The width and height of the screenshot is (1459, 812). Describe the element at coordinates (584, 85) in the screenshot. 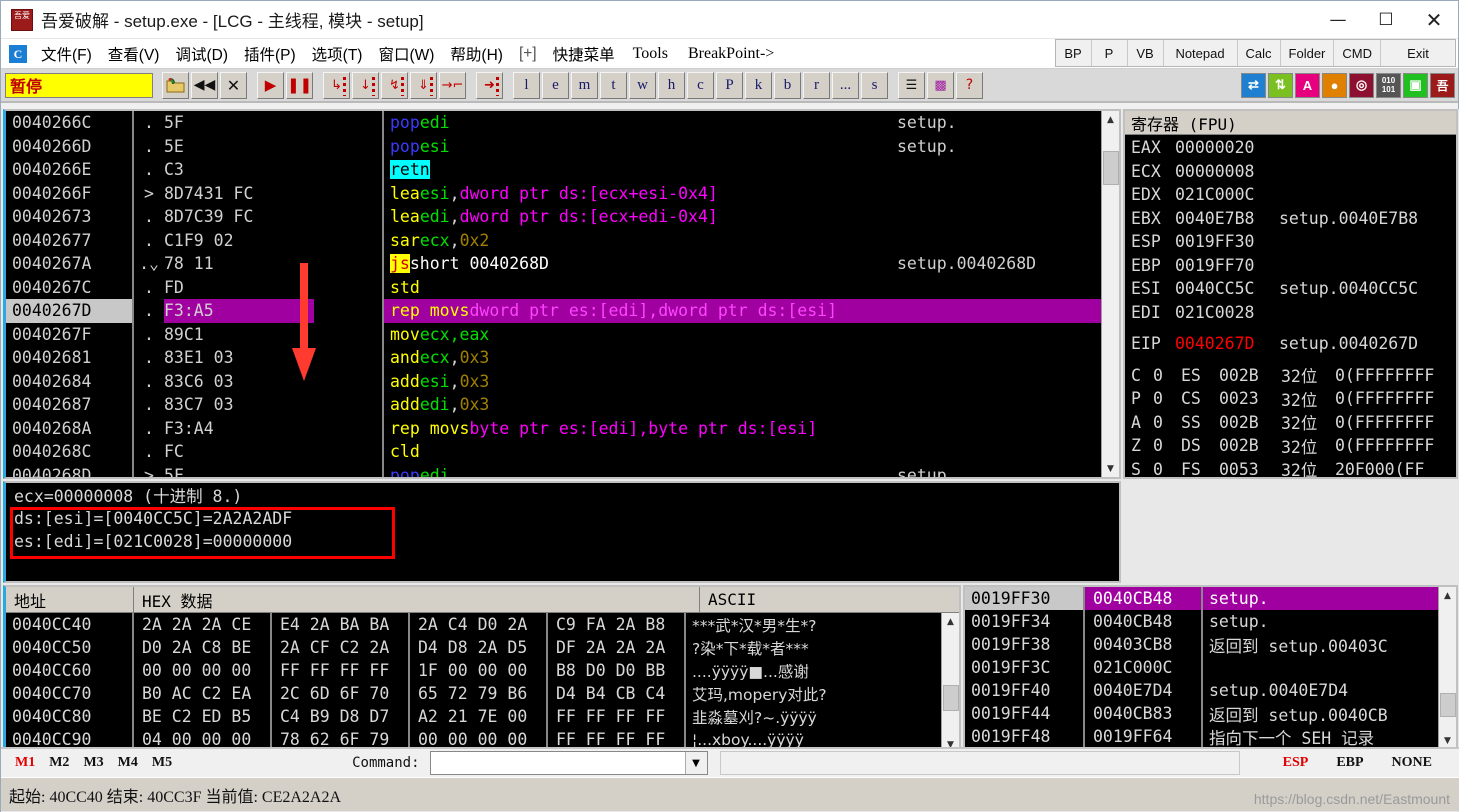

I see `toolbar-button-m: m` at that location.